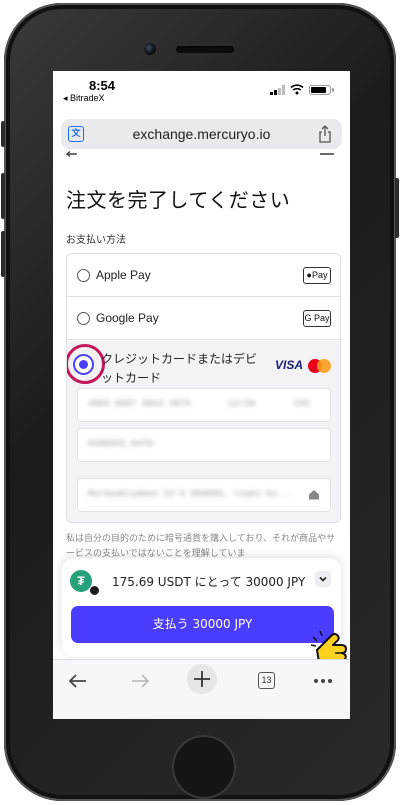 The image size is (400, 805). I want to click on card-number-value: 4983 0587 9843 3876, so click(139, 404).